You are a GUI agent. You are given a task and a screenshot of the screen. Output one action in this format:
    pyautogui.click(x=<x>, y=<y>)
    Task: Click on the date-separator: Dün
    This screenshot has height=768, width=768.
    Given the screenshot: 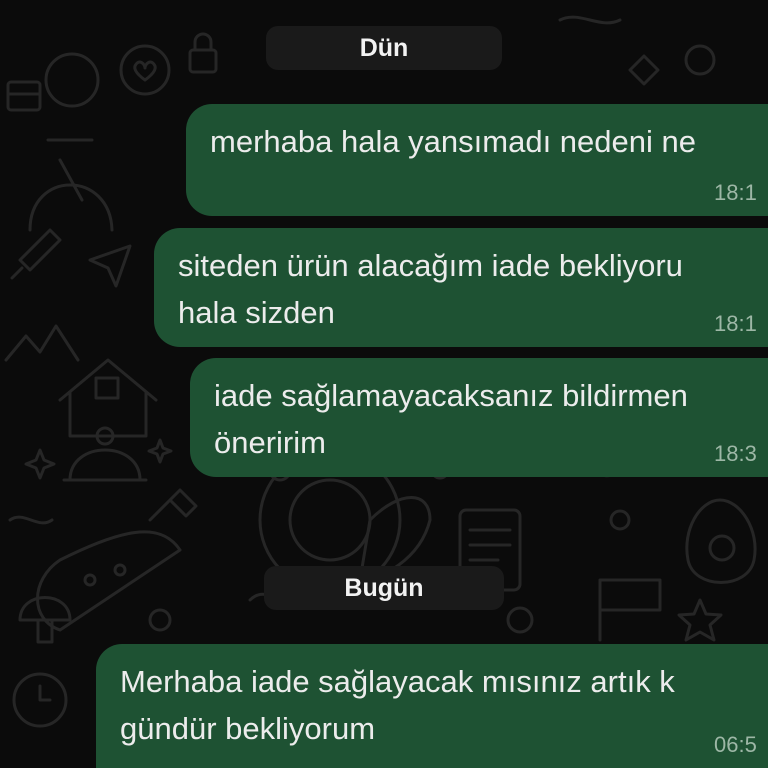 What is the action you would take?
    pyautogui.click(x=384, y=48)
    